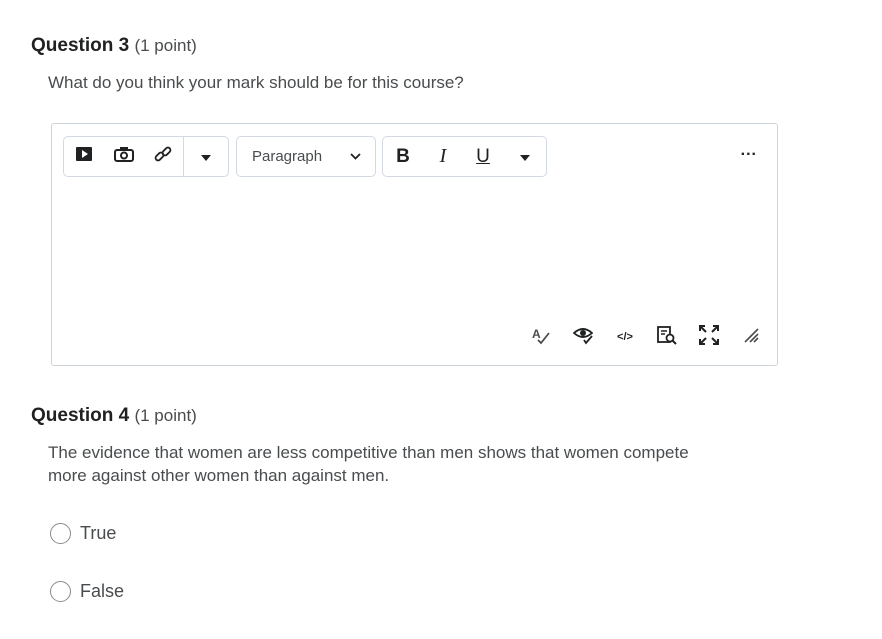 The image size is (882, 639). What do you see at coordinates (536, 334) in the screenshot?
I see `svg-text: A` at bounding box center [536, 334].